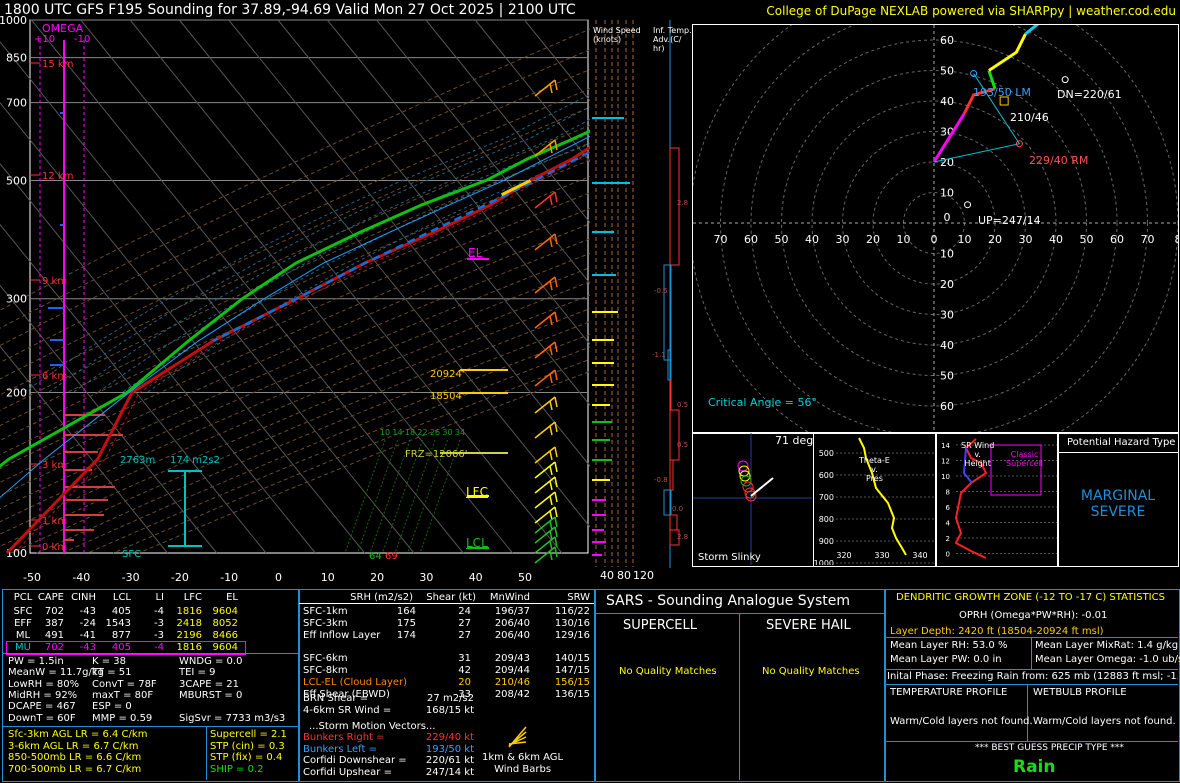  I want to click on hodo-xtick-left-6: 10, so click(904, 239).